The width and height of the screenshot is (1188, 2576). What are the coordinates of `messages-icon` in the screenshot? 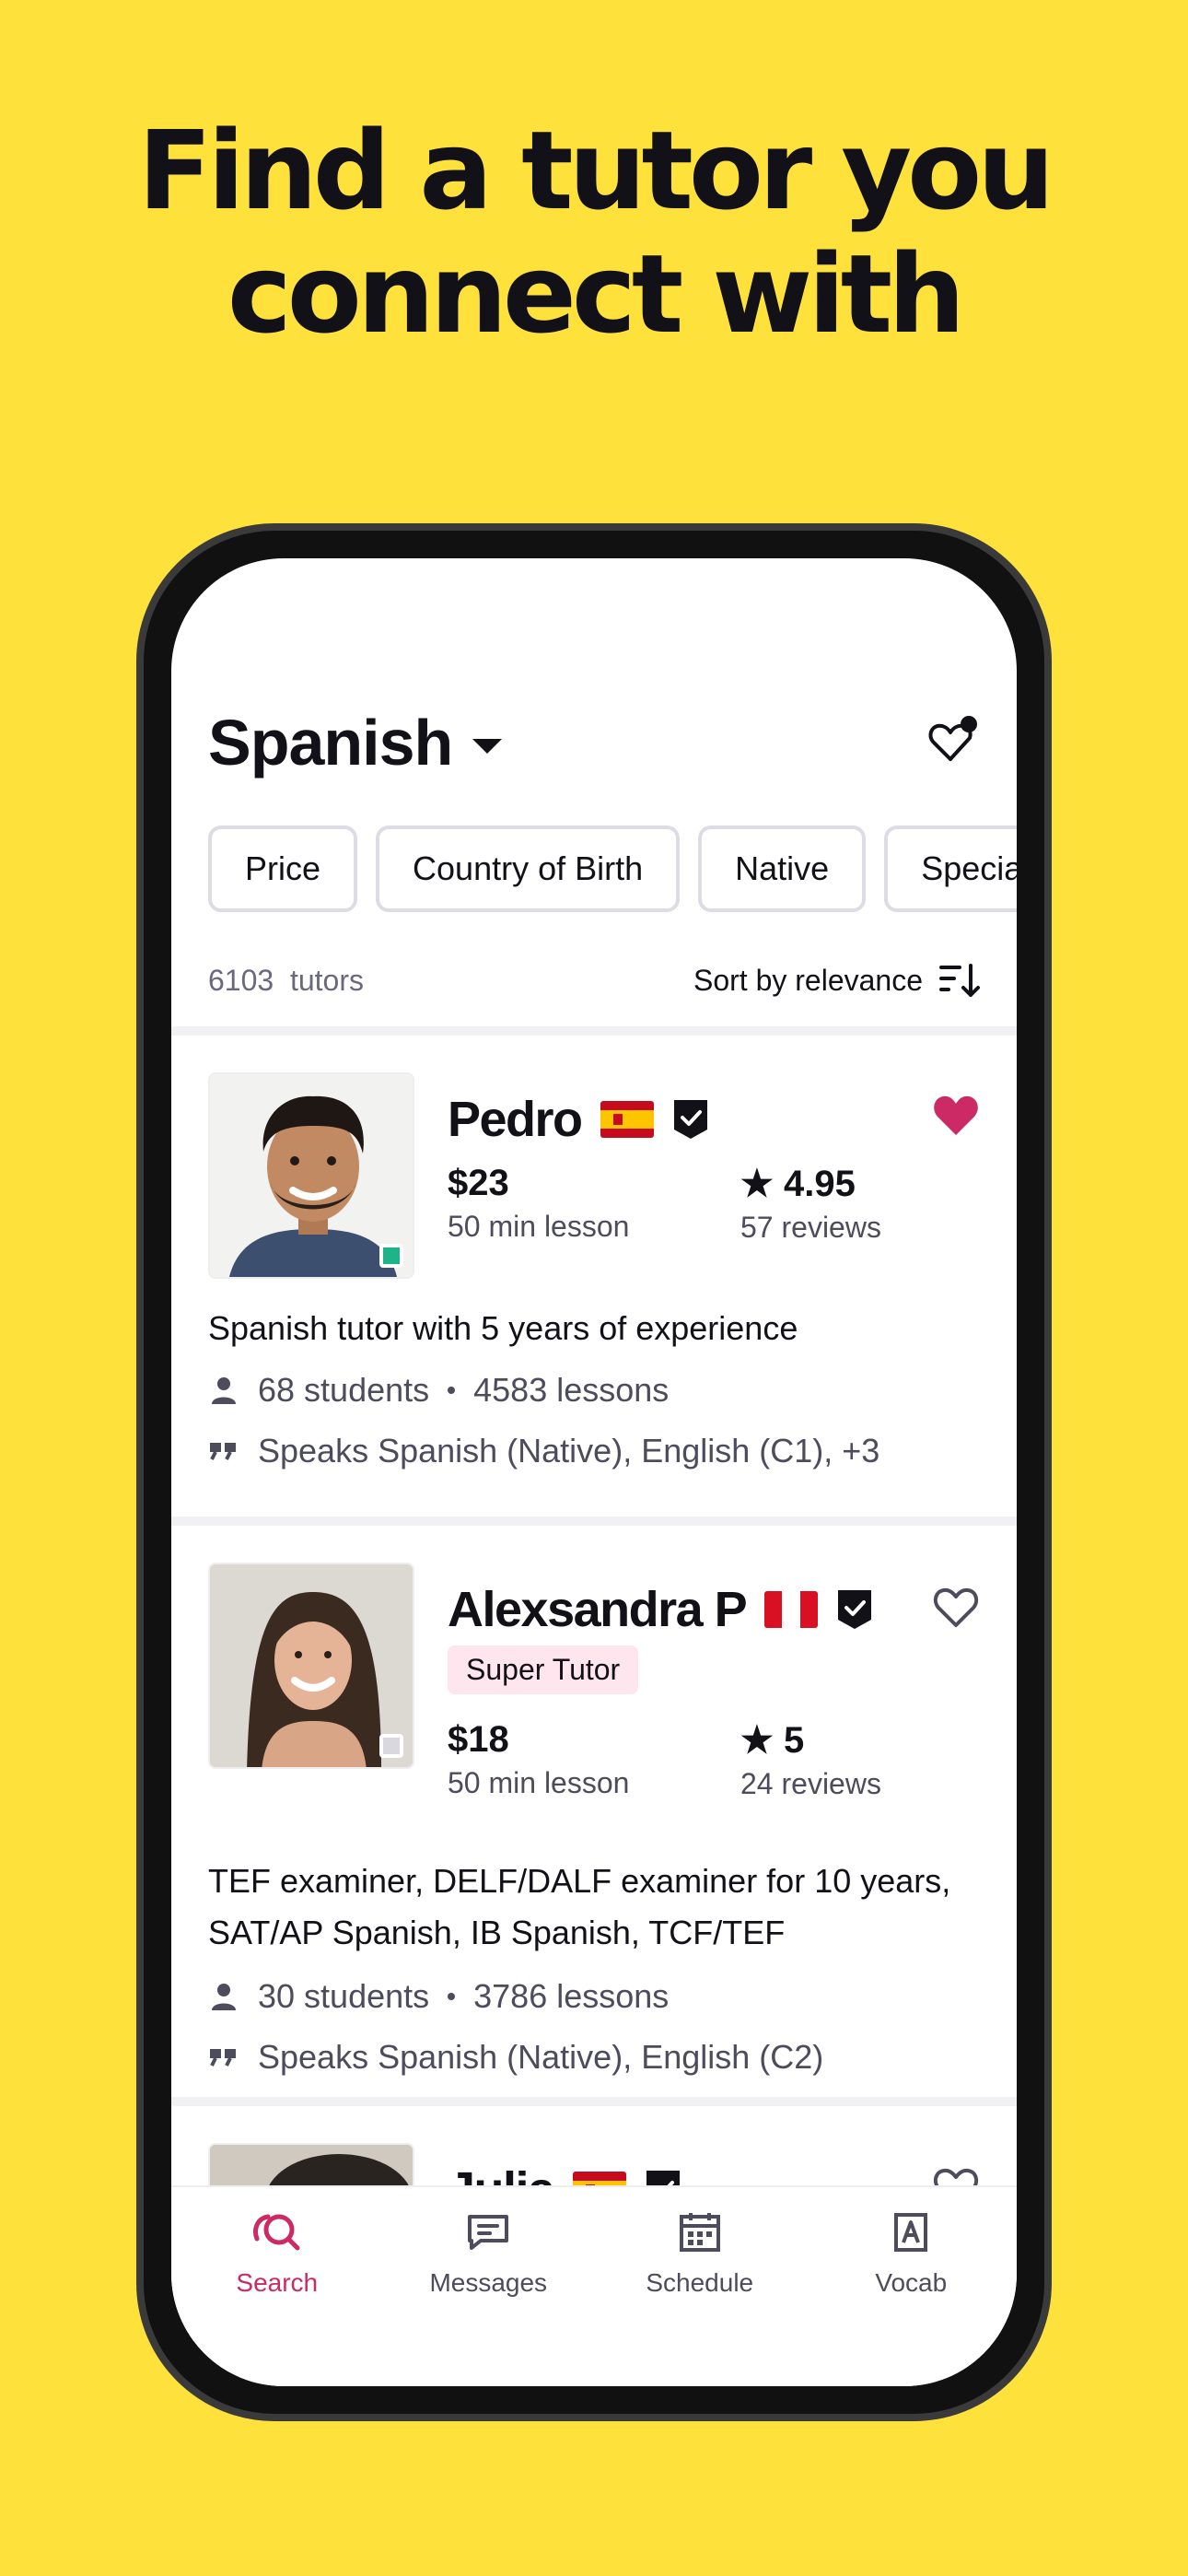 It's located at (488, 2232).